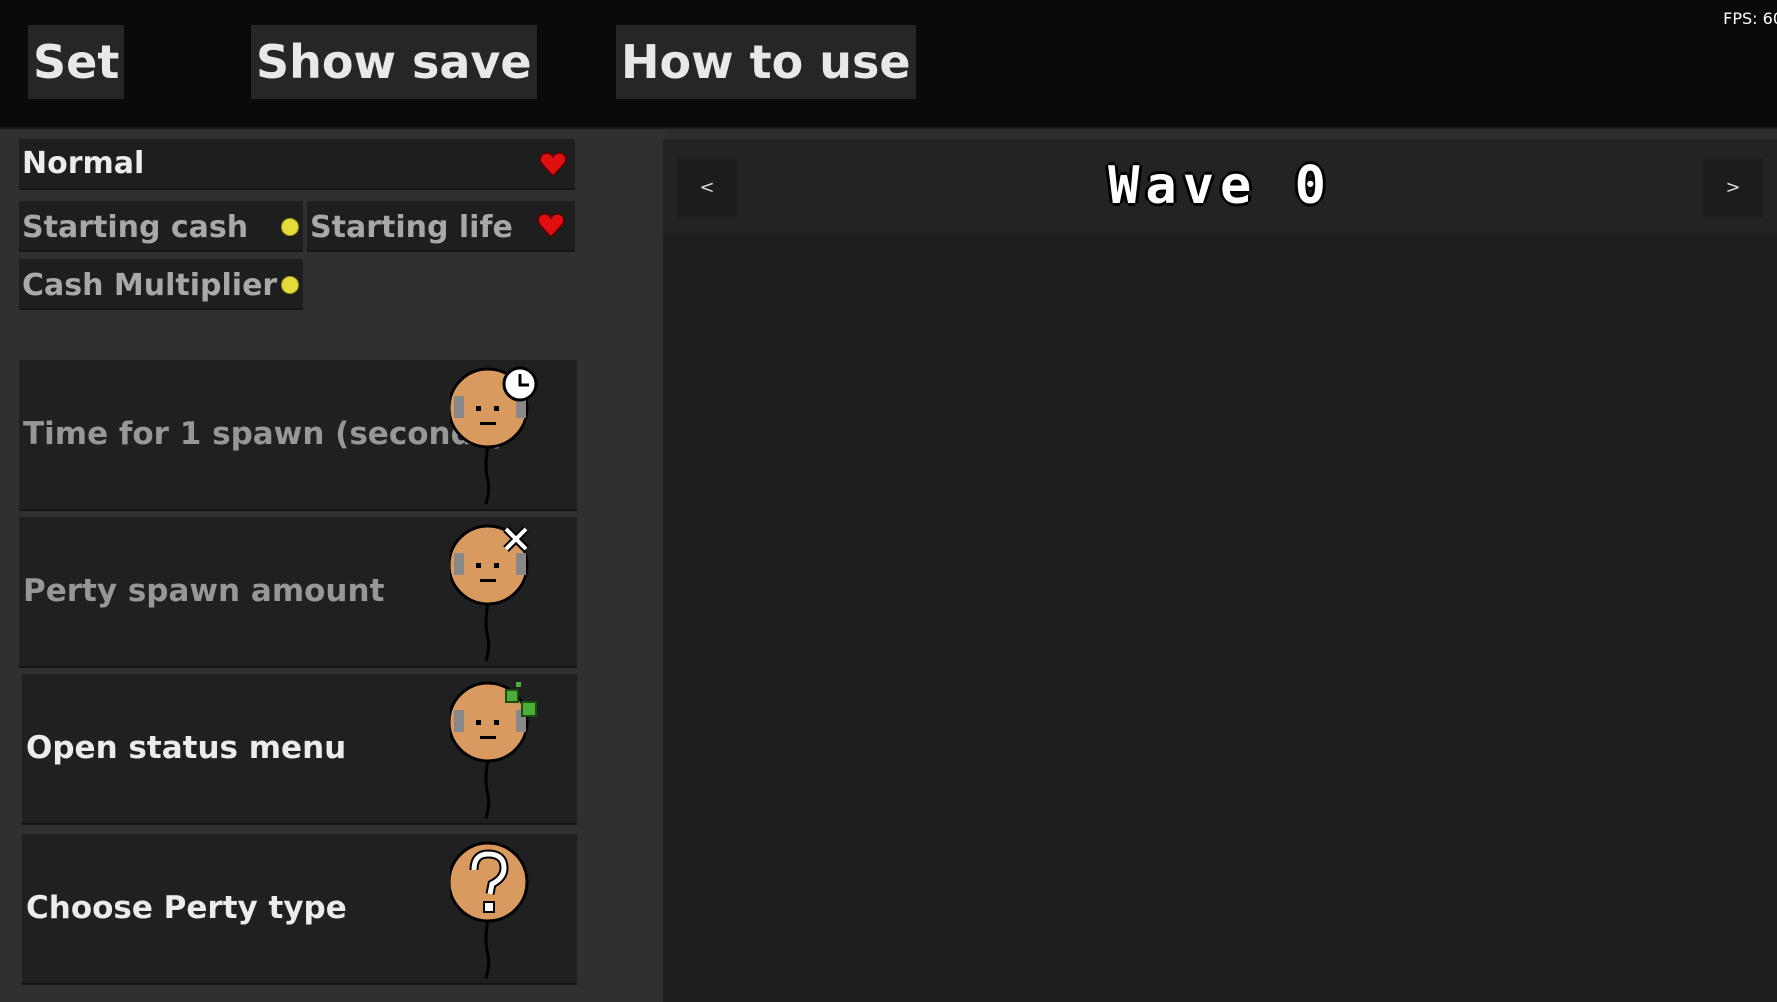 This screenshot has width=1777, height=1002. Describe the element at coordinates (264, 434) in the screenshot. I see `spawn-time-label: Time for 1 spawn (seconds)` at that location.